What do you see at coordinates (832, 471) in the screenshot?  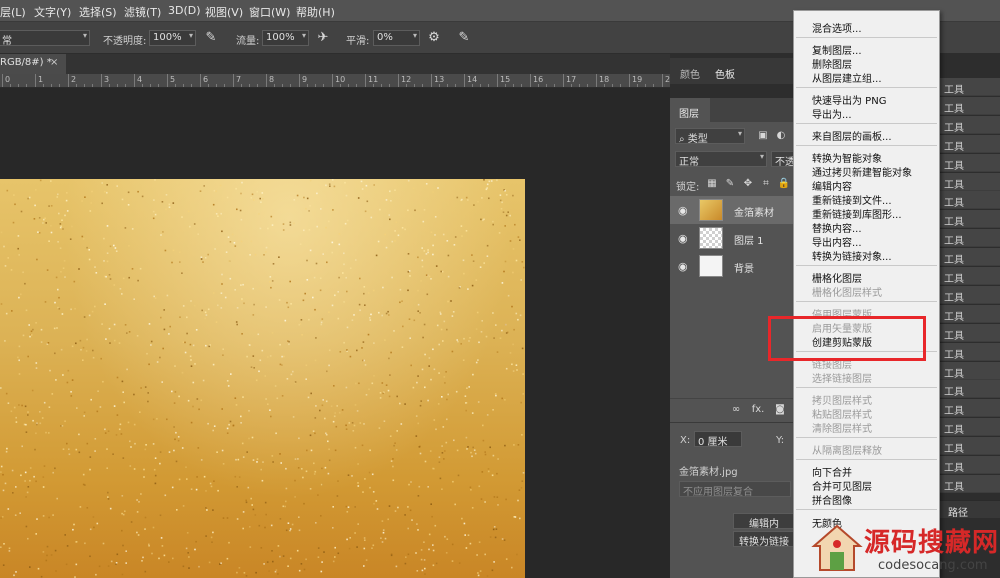 I see `context-menu-item: 向下合并` at bounding box center [832, 471].